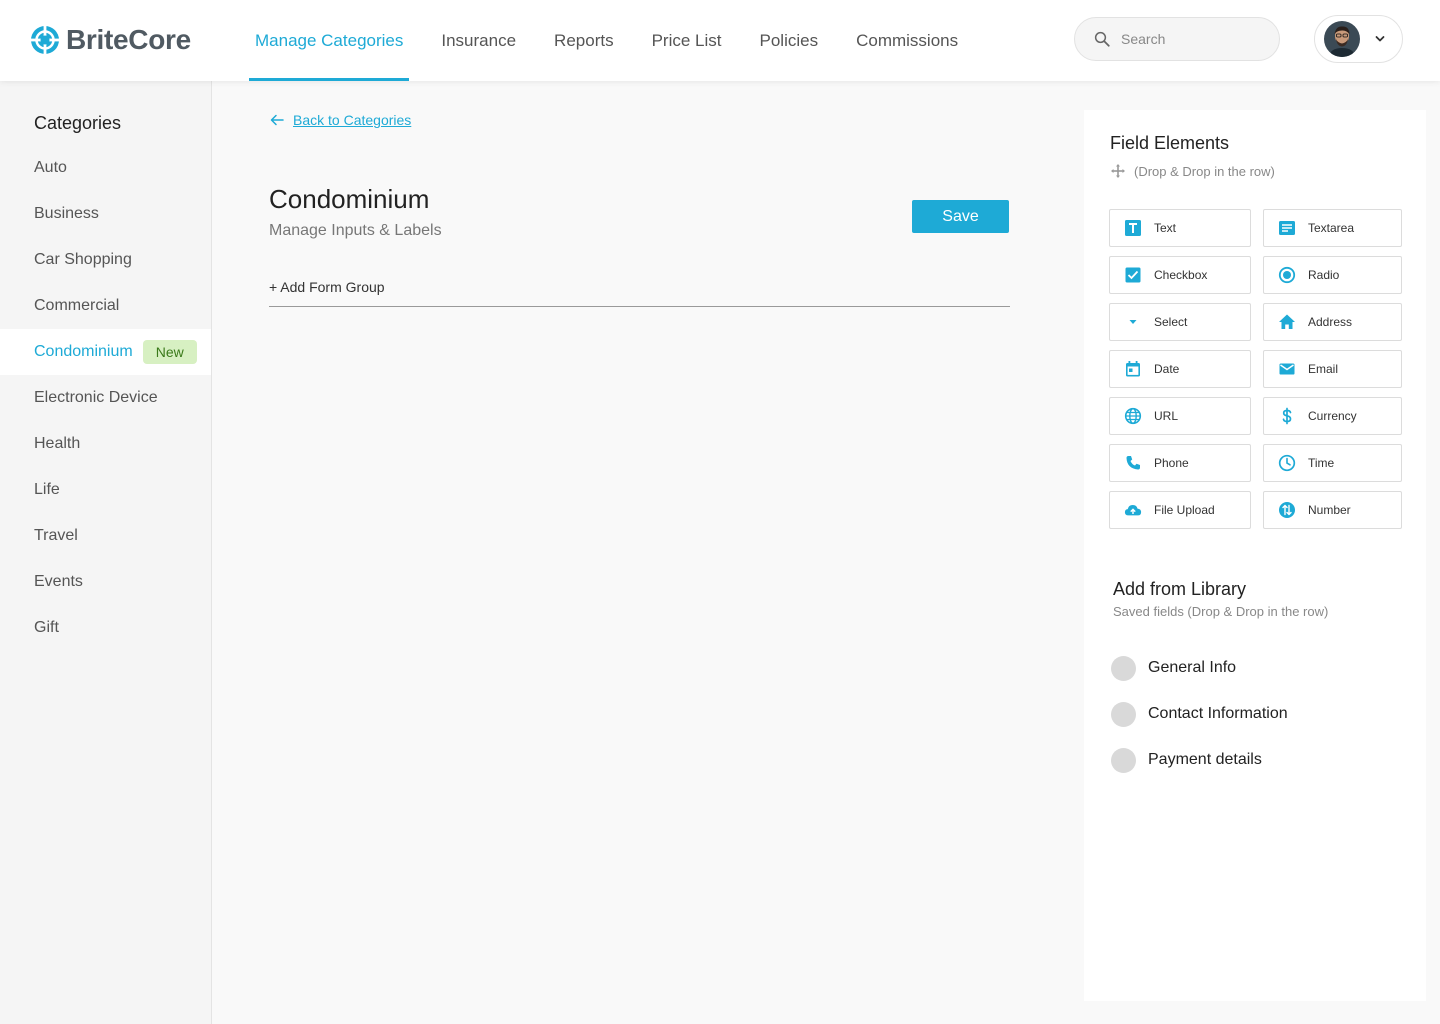 This screenshot has width=1440, height=1024. I want to click on sidebar-item-label: Travel, so click(56, 535).